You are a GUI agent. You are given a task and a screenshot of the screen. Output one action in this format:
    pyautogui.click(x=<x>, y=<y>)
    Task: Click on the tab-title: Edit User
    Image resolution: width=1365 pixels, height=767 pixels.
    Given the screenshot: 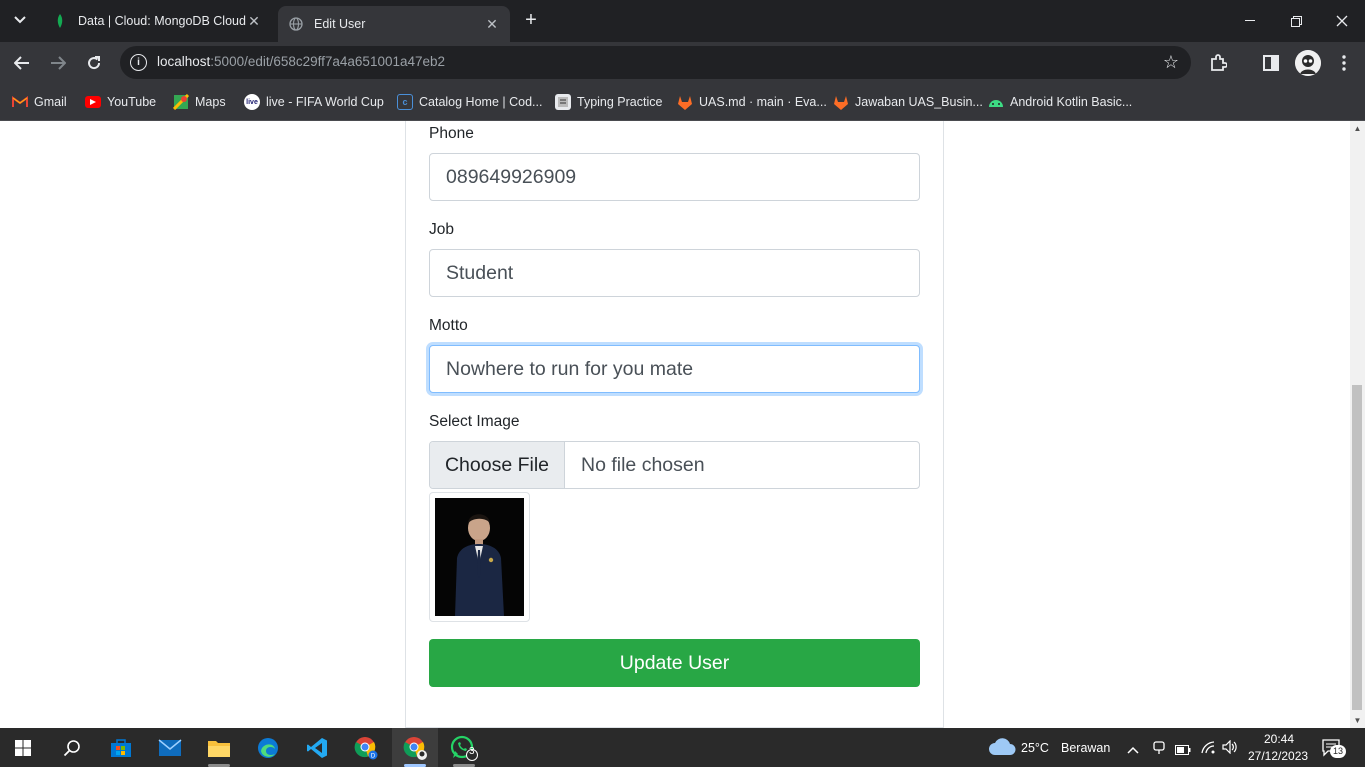 What is the action you would take?
    pyautogui.click(x=340, y=24)
    